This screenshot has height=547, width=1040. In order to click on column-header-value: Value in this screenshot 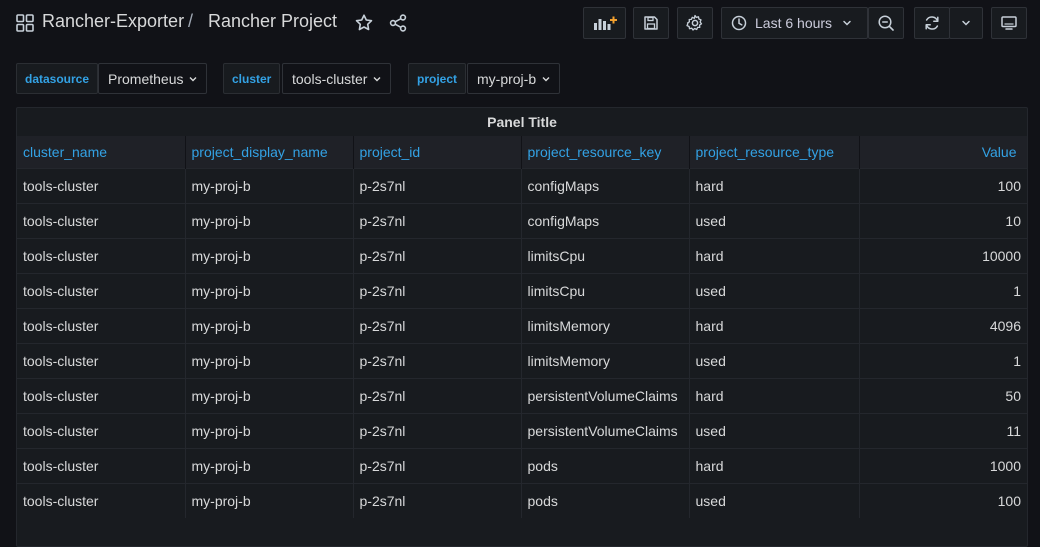, I will do `click(943, 152)`.